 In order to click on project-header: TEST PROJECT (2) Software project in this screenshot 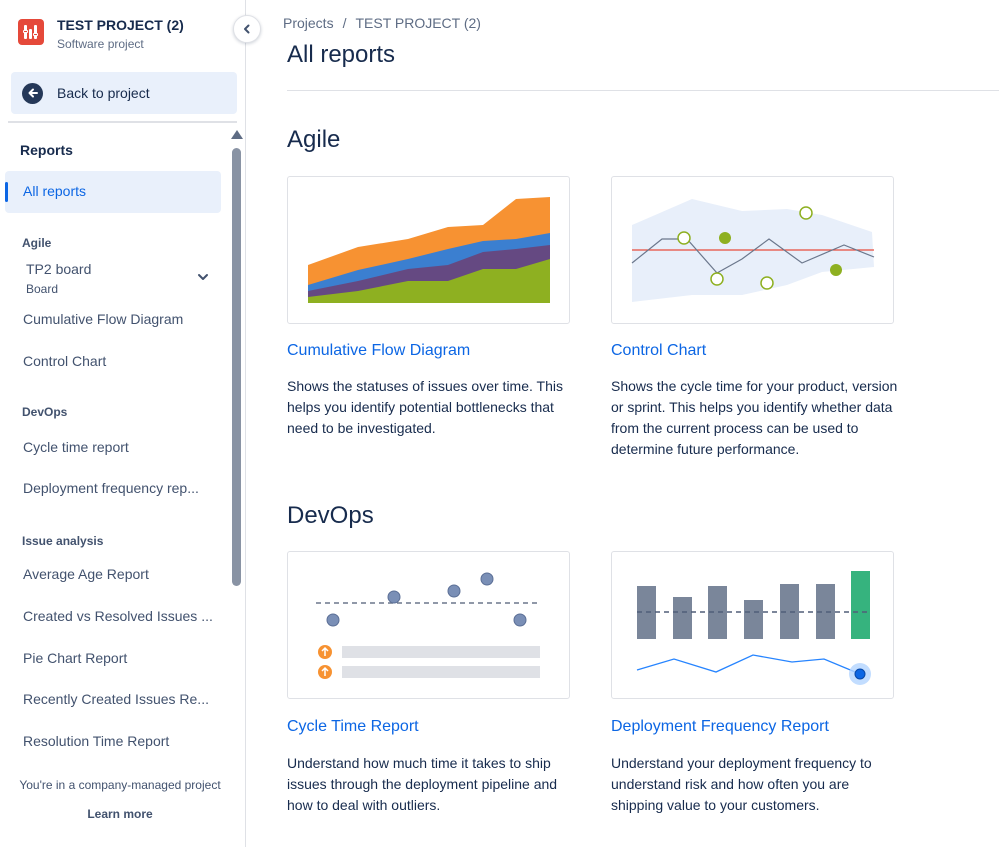, I will do `click(101, 34)`.